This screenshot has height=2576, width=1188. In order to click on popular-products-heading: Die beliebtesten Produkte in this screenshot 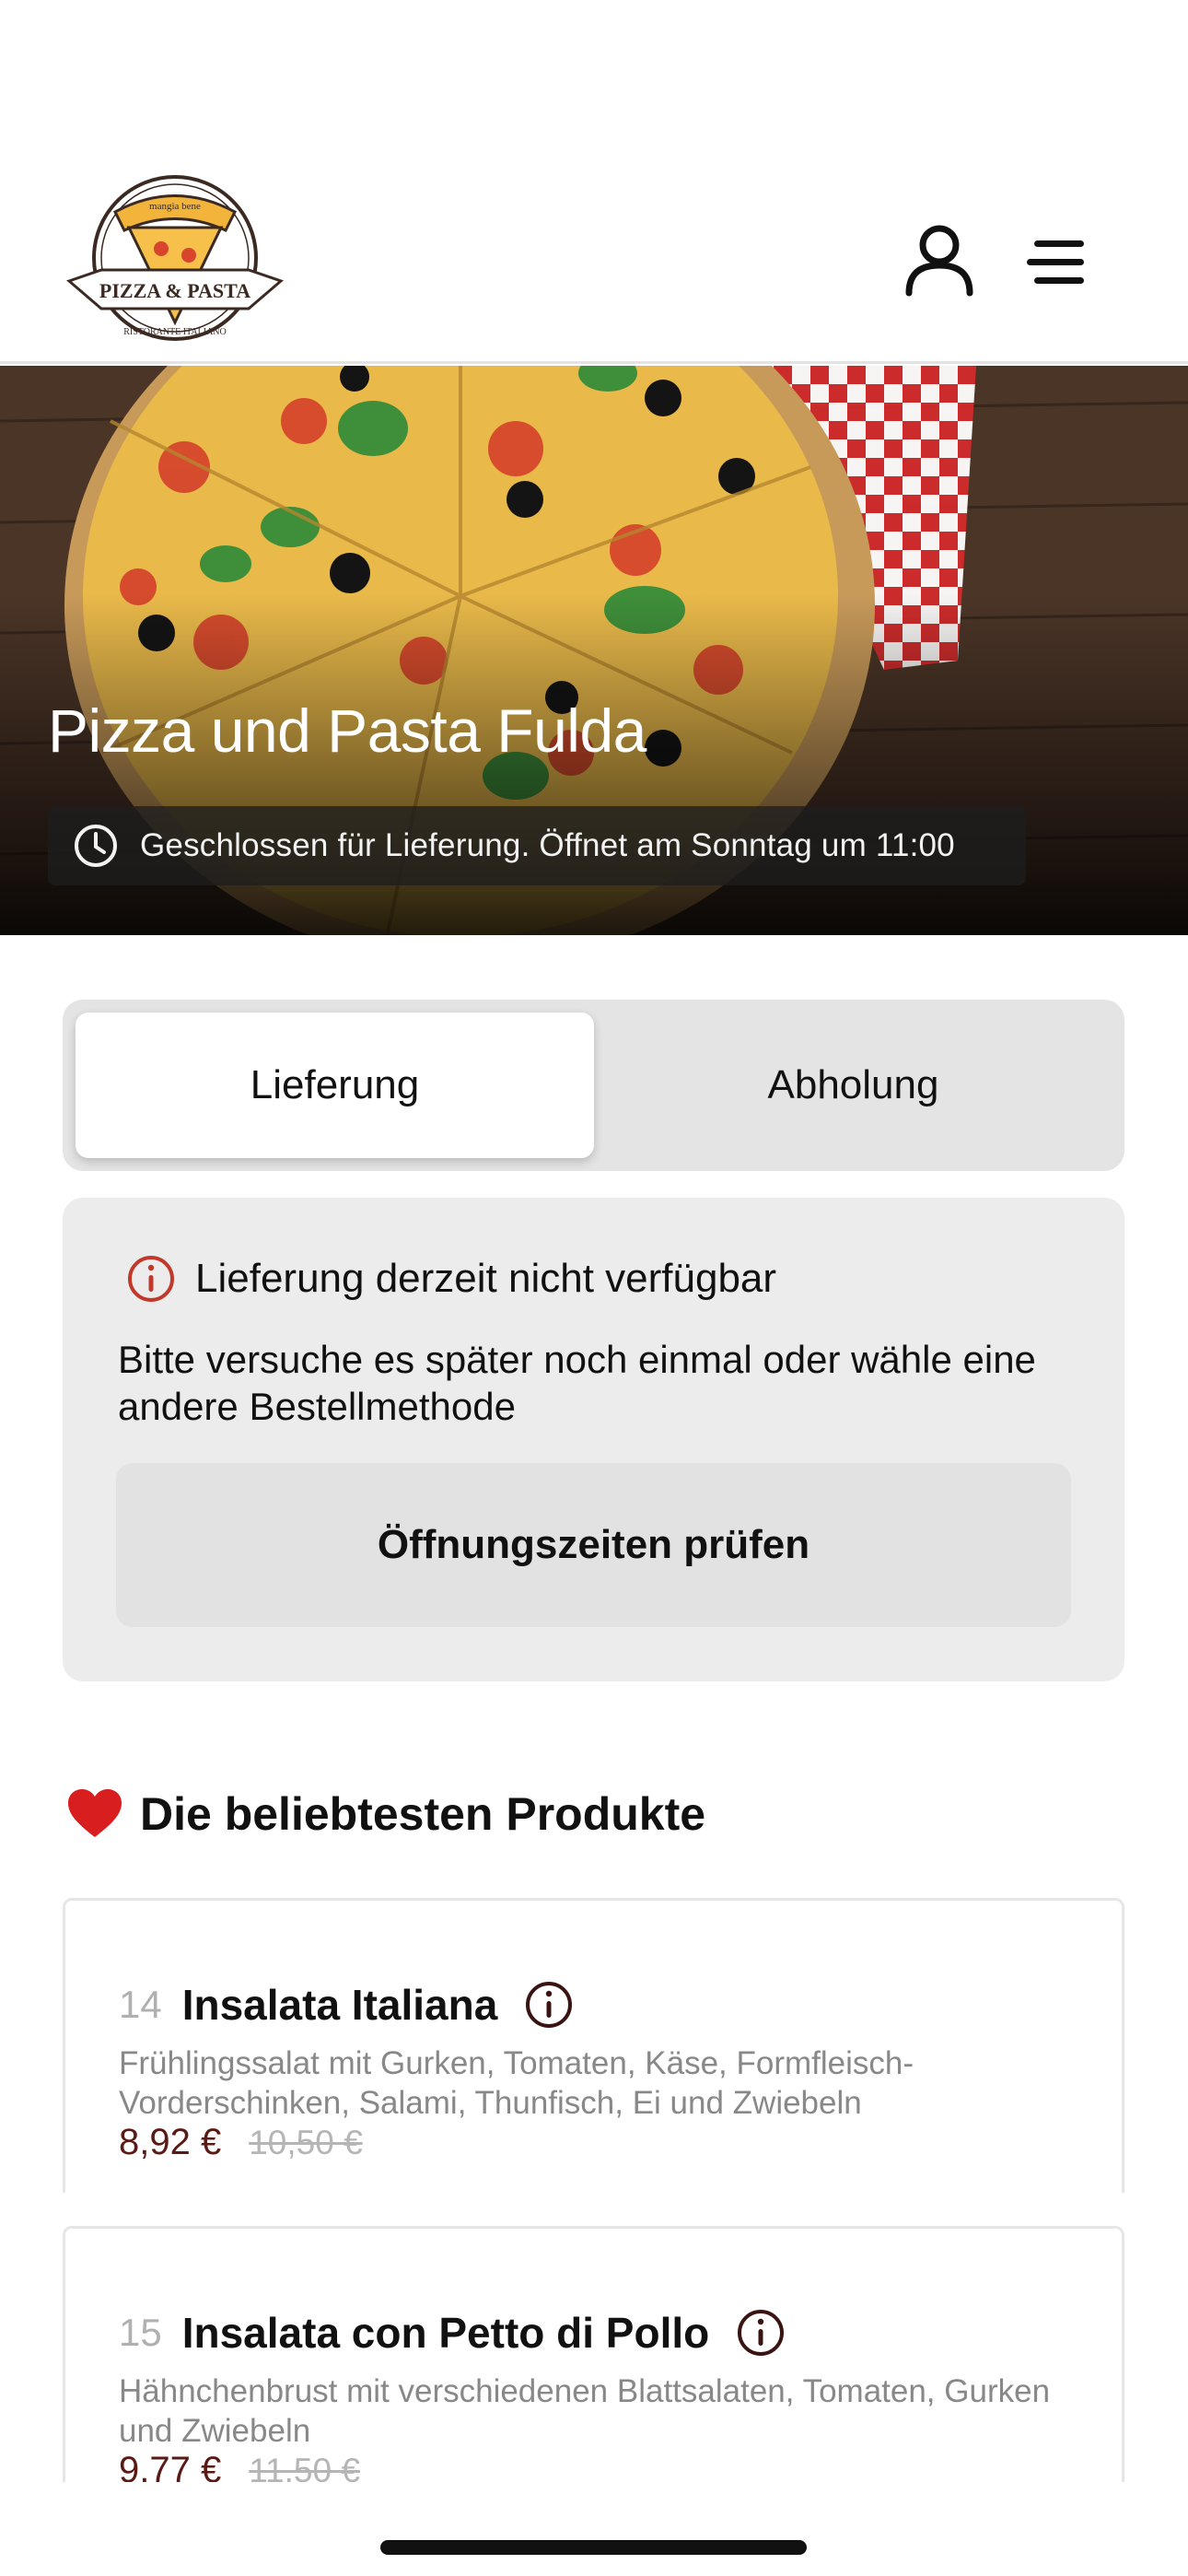, I will do `click(386, 1814)`.